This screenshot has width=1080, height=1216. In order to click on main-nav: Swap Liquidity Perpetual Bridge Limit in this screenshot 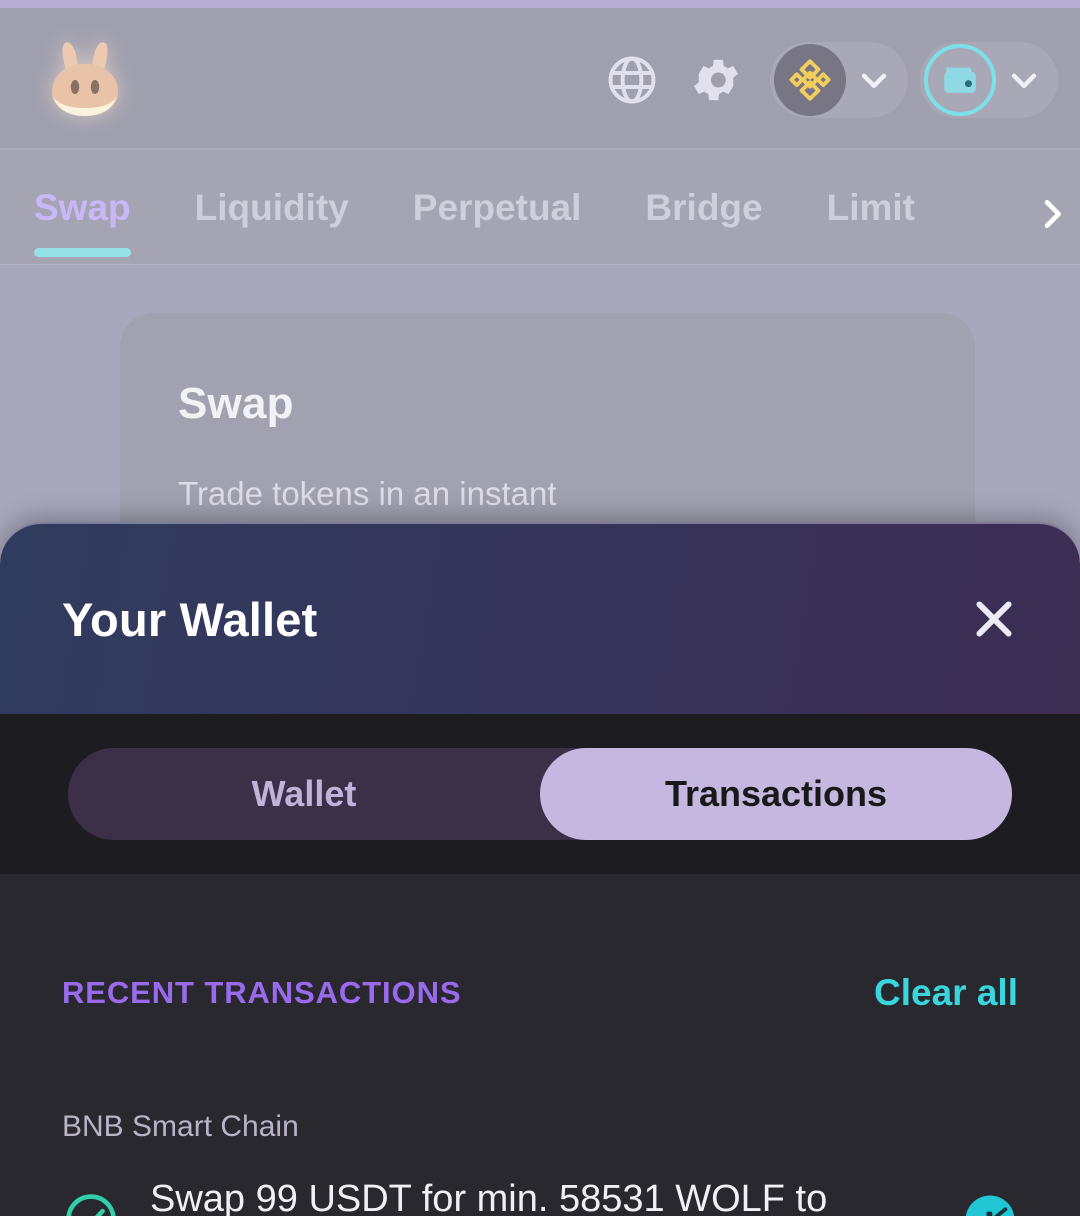, I will do `click(540, 207)`.